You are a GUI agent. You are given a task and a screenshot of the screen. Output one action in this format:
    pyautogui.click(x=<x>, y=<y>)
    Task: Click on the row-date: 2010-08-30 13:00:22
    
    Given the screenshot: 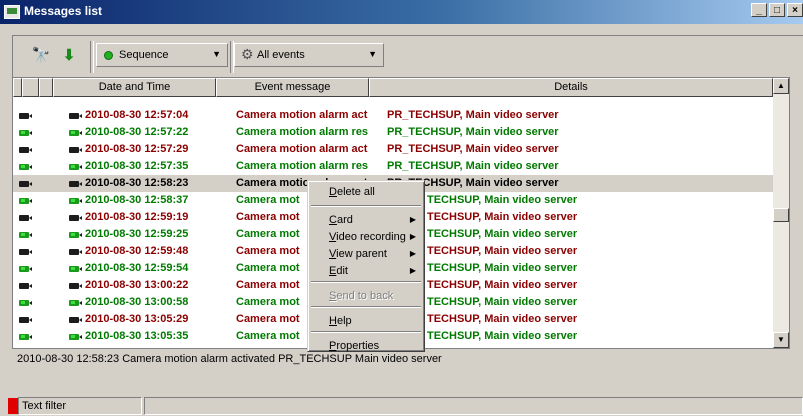 What is the action you would take?
    pyautogui.click(x=137, y=285)
    